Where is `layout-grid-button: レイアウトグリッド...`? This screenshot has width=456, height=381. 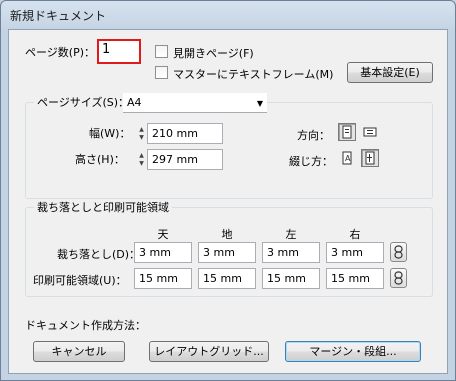
layout-grid-button: レイアウトグリッド... is located at coordinates (209, 351).